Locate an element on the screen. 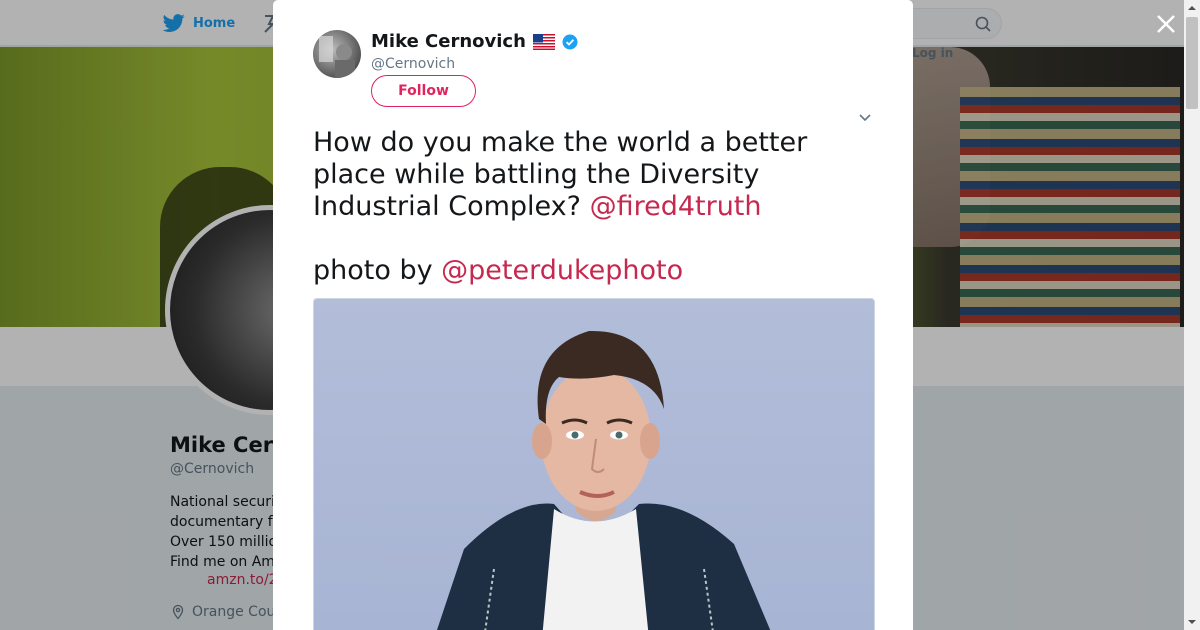  mention-link: @fired4truth is located at coordinates (676, 206).